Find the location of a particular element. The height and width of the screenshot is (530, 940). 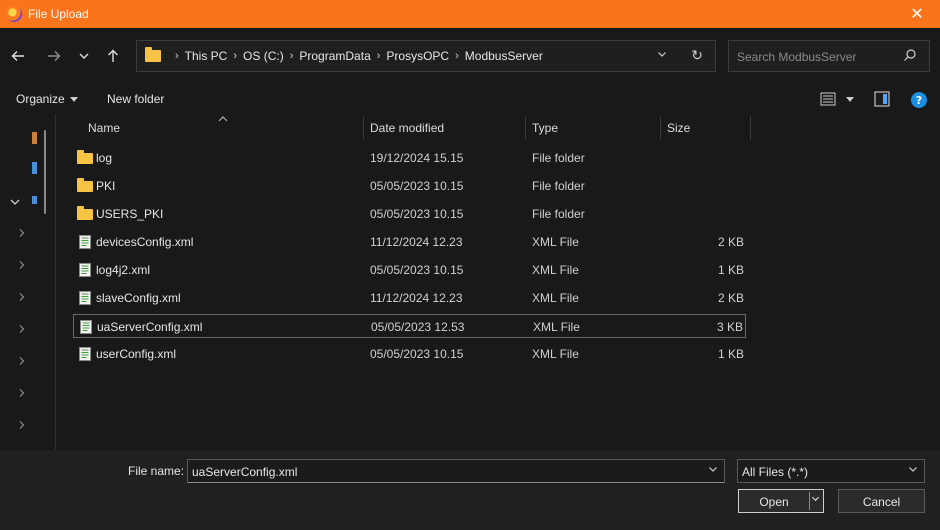

file-row: PKI 05/05/2023 10.15 File folder is located at coordinates (409, 186).